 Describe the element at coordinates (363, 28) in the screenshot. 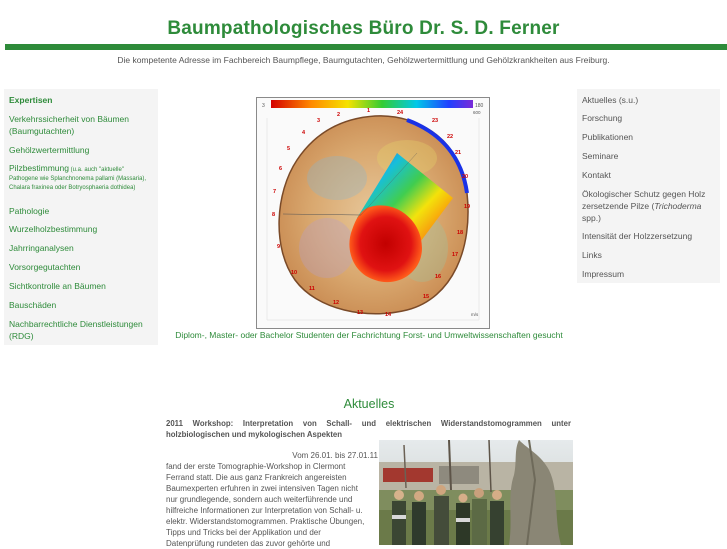

I see `site-title: Baumpathologisches Büro Dr. S. D. Ferner` at that location.